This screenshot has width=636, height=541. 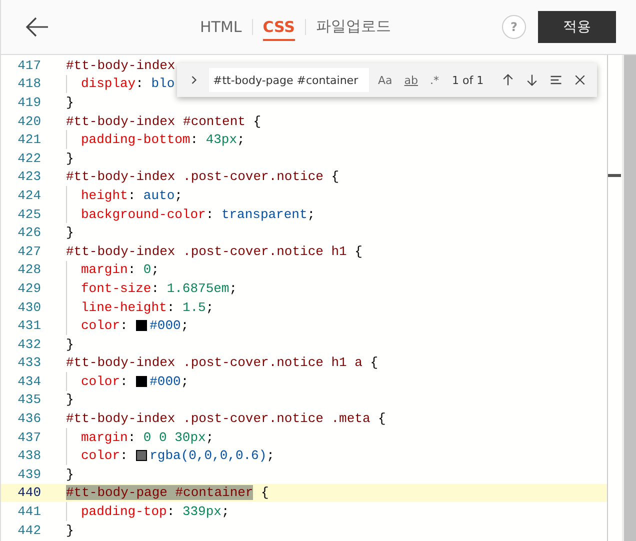 I want to click on lines-icon, so click(x=556, y=80).